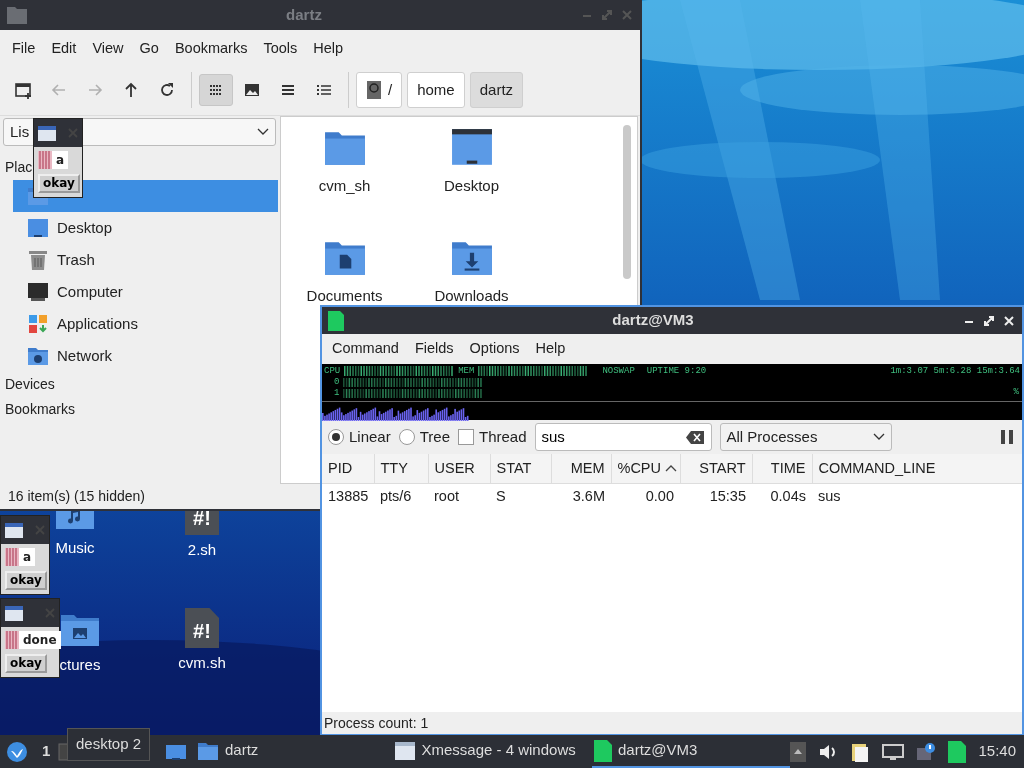 Image resolution: width=1024 pixels, height=768 pixels. What do you see at coordinates (344, 296) in the screenshot?
I see `file-label: Documents` at bounding box center [344, 296].